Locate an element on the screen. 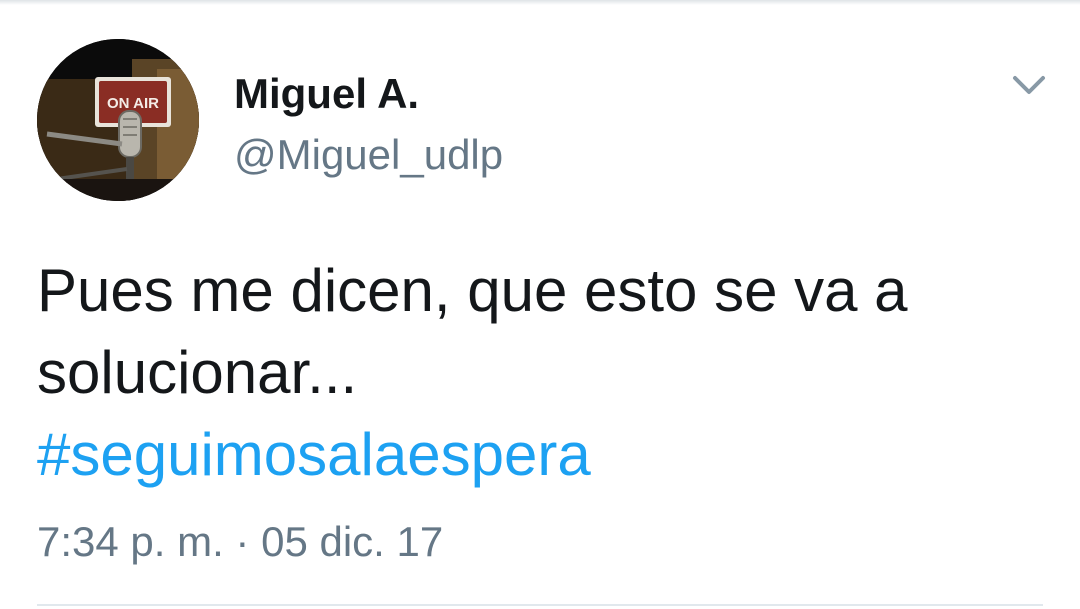 This screenshot has width=1080, height=609. chevron-down-icon is located at coordinates (1029, 85).